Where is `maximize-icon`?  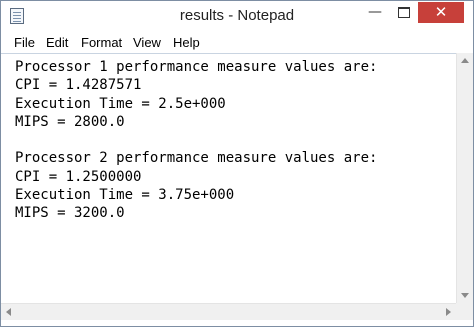
maximize-icon is located at coordinates (403, 12).